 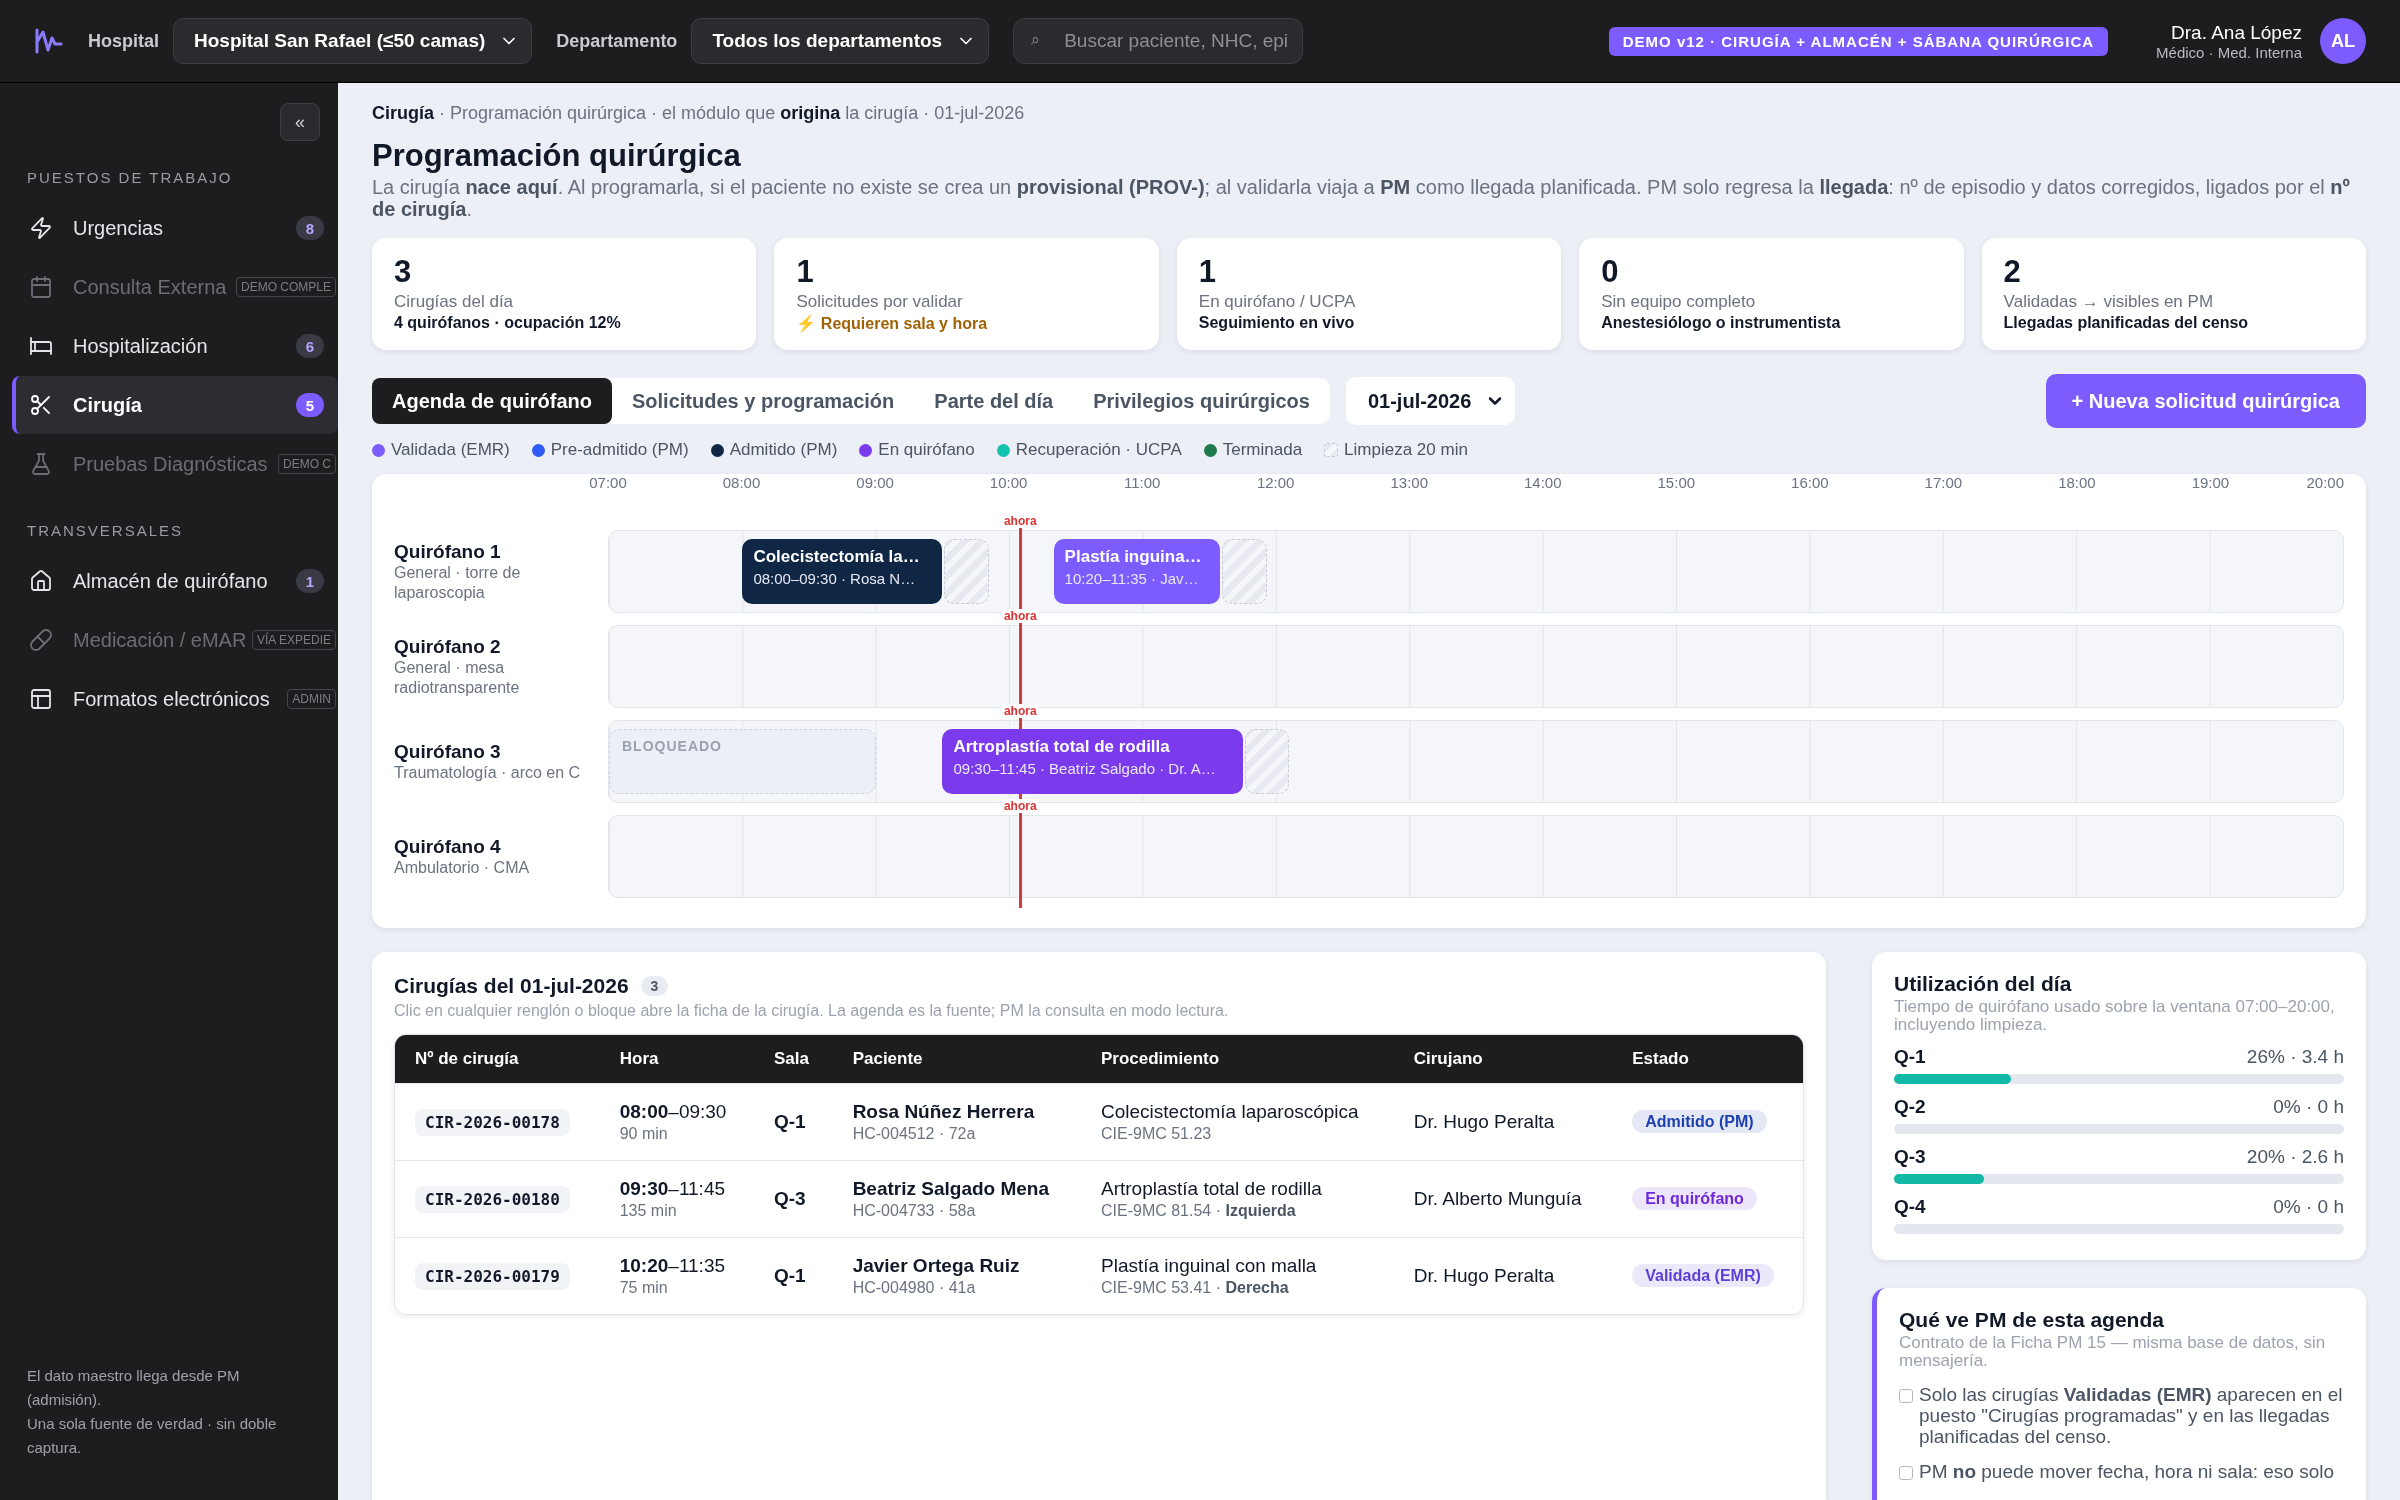 What do you see at coordinates (1195, 1288) in the screenshot?
I see `procedure-code: CIE-9MC 53.41 · Derecha` at bounding box center [1195, 1288].